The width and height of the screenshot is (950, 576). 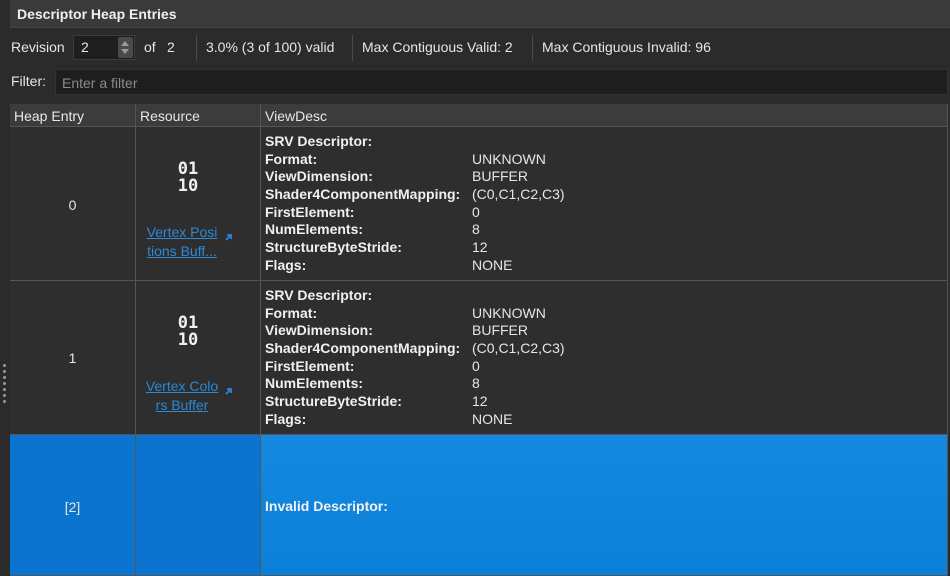 What do you see at coordinates (38, 47) in the screenshot?
I see `revision-label: Revision` at bounding box center [38, 47].